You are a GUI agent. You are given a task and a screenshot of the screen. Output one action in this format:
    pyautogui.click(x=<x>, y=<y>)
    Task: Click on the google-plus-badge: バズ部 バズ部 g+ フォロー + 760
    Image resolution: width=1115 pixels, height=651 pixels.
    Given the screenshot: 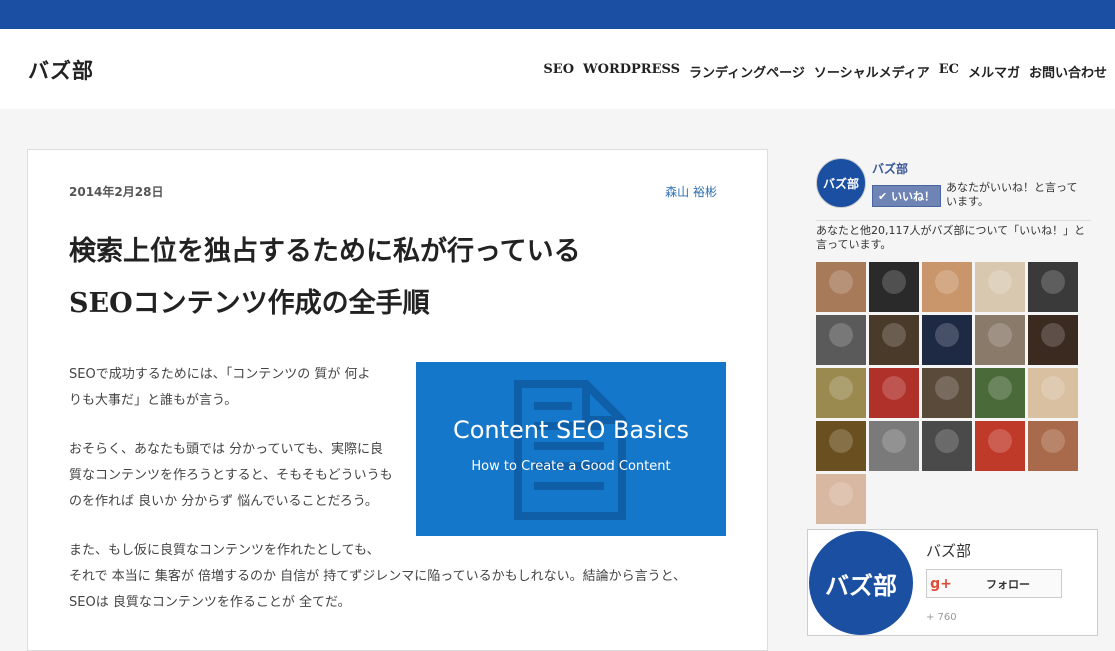 What is the action you would take?
    pyautogui.click(x=952, y=582)
    